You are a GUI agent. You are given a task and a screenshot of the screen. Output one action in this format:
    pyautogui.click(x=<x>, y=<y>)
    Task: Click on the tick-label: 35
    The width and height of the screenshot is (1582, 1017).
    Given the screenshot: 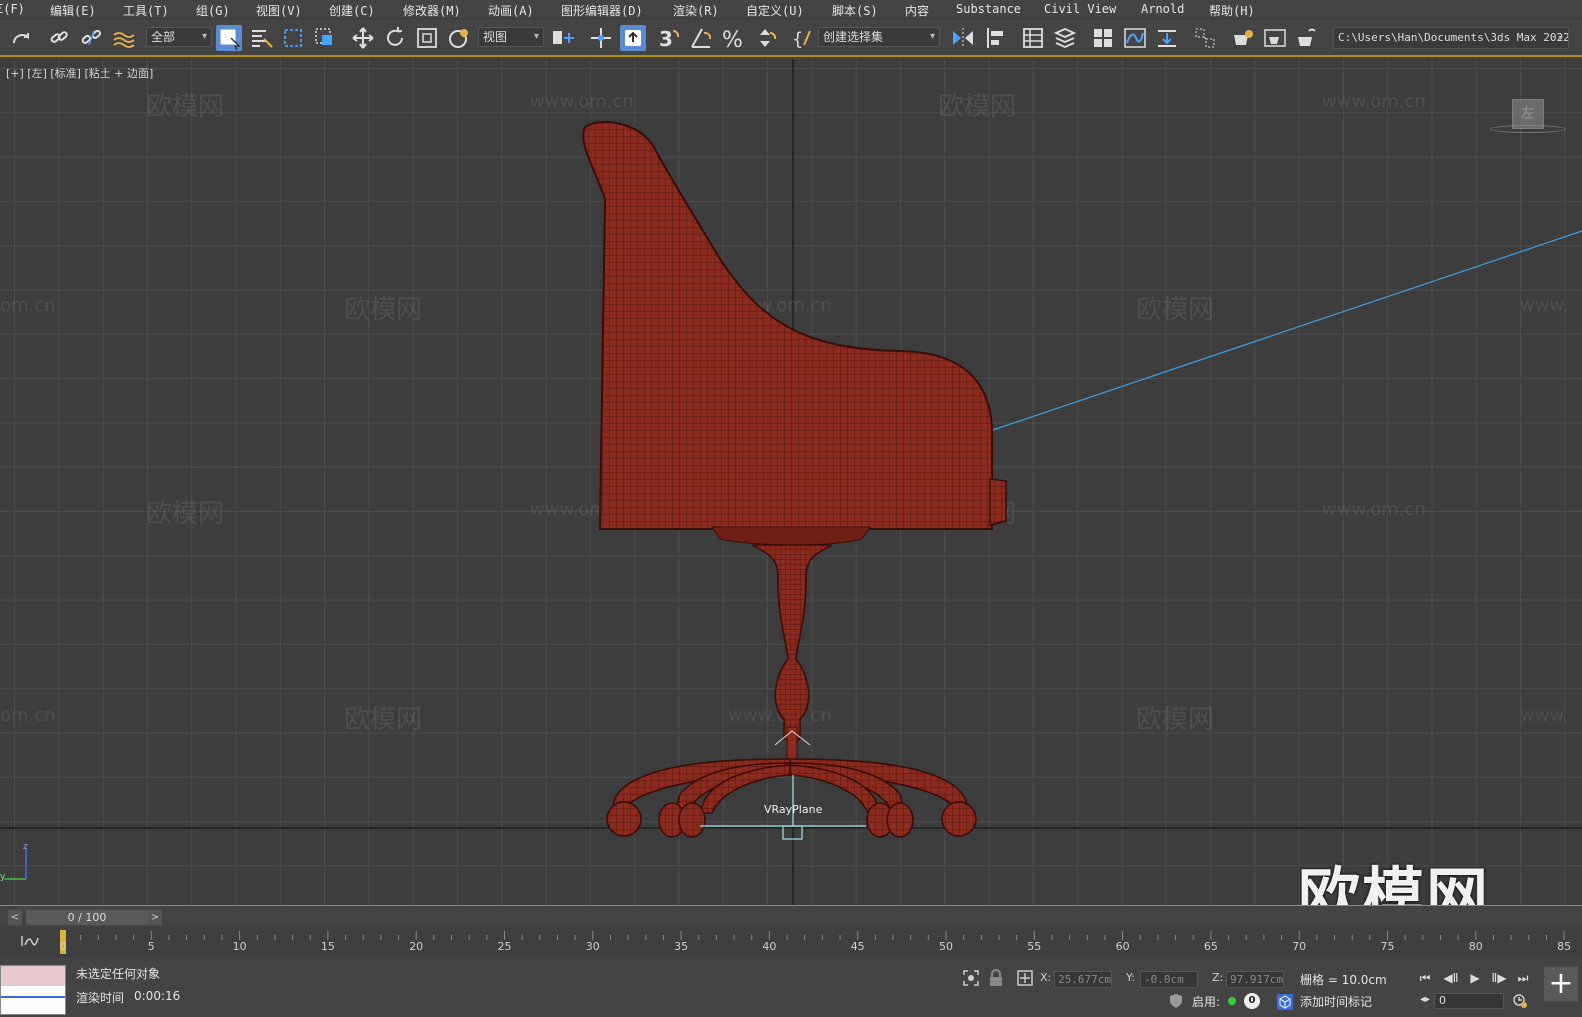 What is the action you would take?
    pyautogui.click(x=681, y=946)
    